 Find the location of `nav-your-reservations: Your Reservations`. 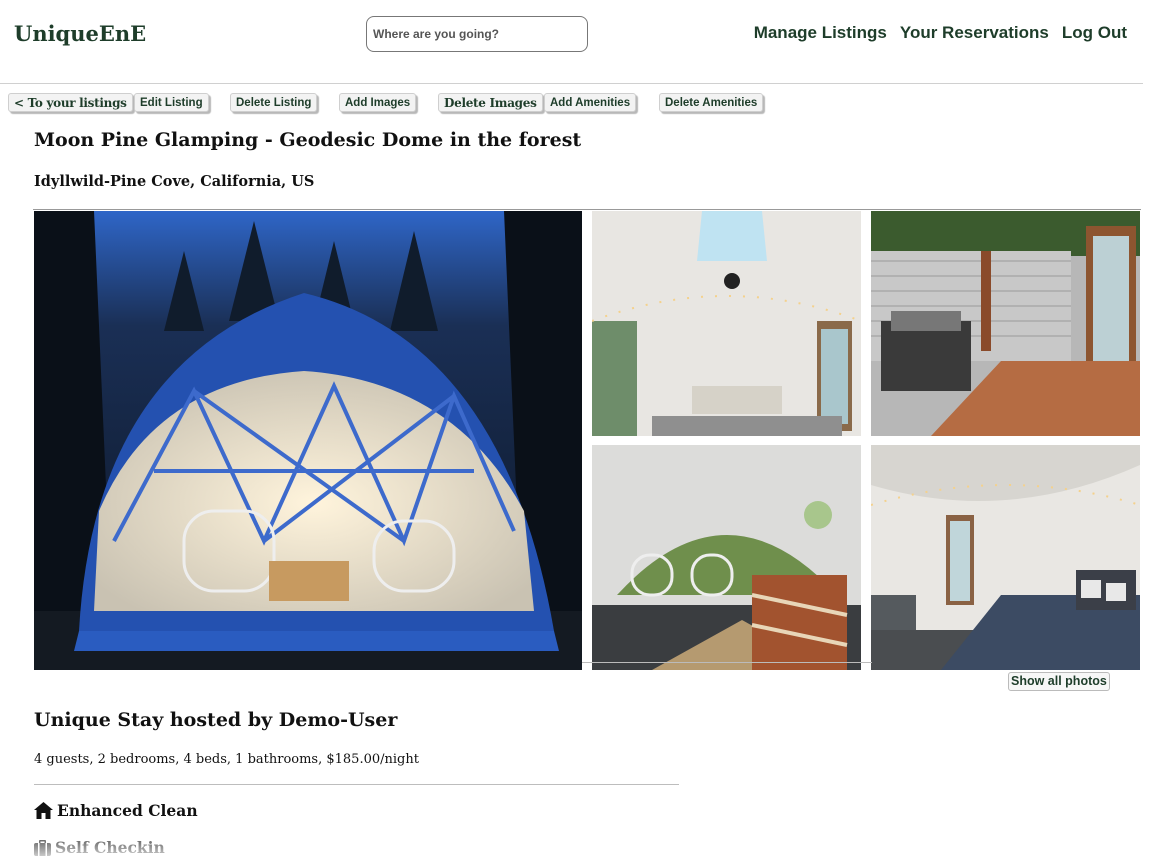

nav-your-reservations: Your Reservations is located at coordinates (974, 33).